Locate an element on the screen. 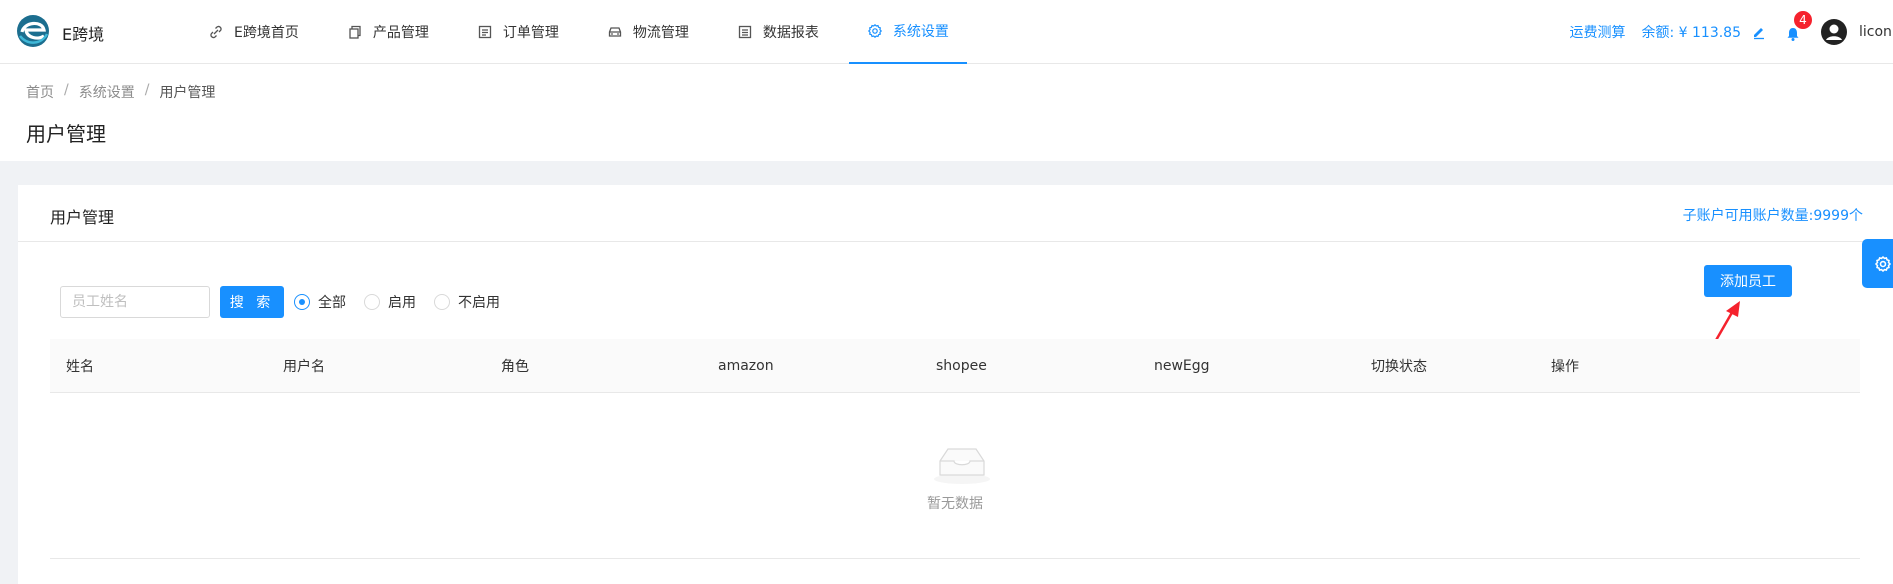 Image resolution: width=1893 pixels, height=584 pixels. empty-text: 暂无数据 is located at coordinates (955, 504).